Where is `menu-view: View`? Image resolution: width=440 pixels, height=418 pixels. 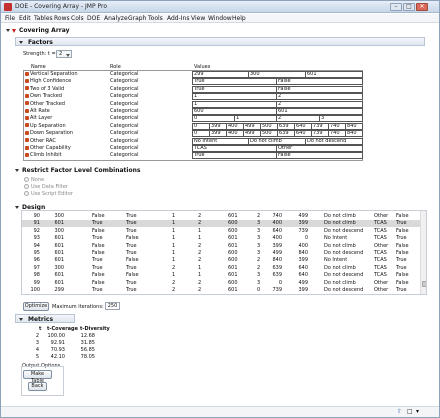
menu-view: View is located at coordinates (198, 18).